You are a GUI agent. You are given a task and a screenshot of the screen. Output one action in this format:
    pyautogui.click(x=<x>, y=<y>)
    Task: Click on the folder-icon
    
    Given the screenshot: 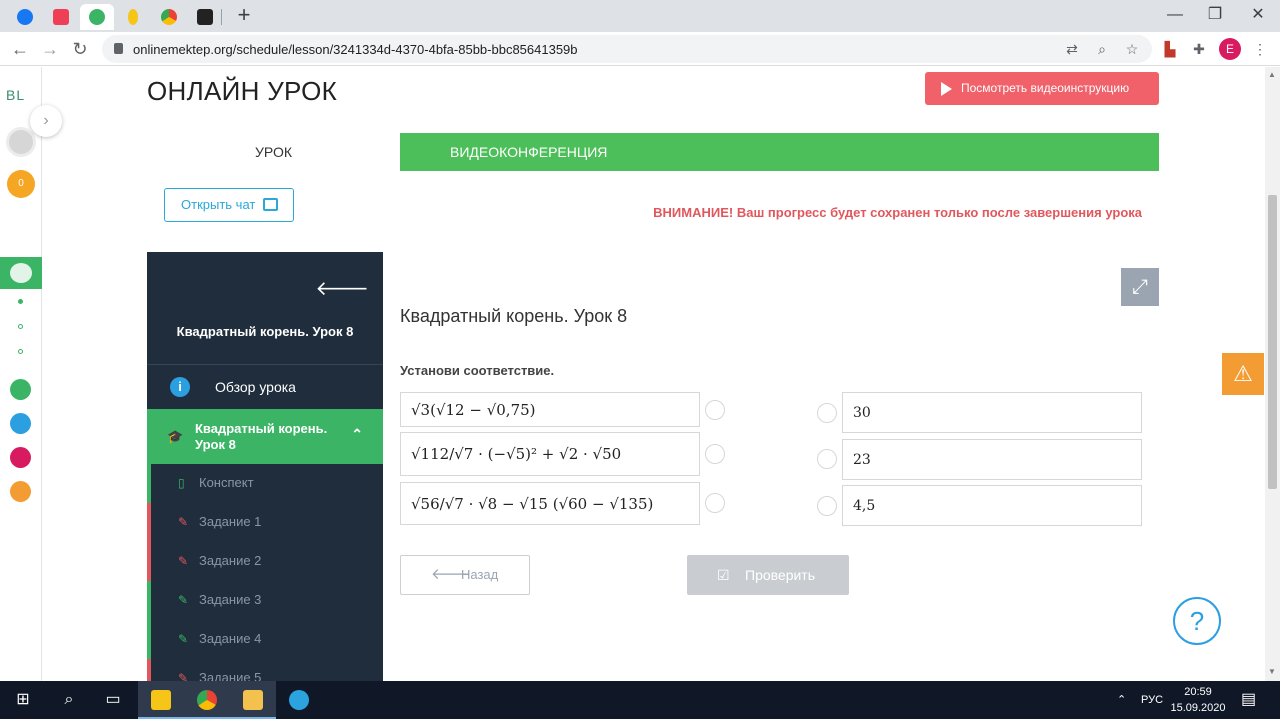 What is the action you would take?
    pyautogui.click(x=253, y=700)
    